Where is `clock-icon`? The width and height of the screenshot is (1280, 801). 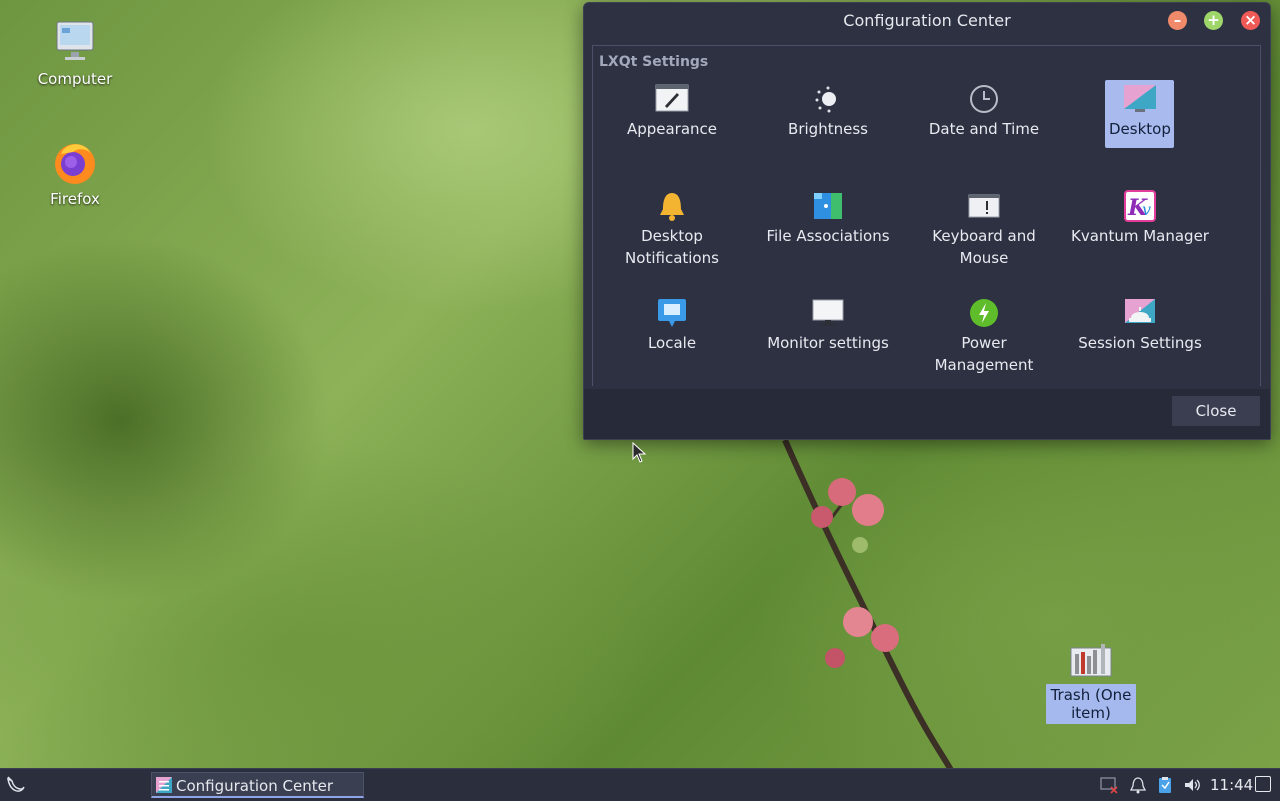
clock-icon is located at coordinates (984, 99).